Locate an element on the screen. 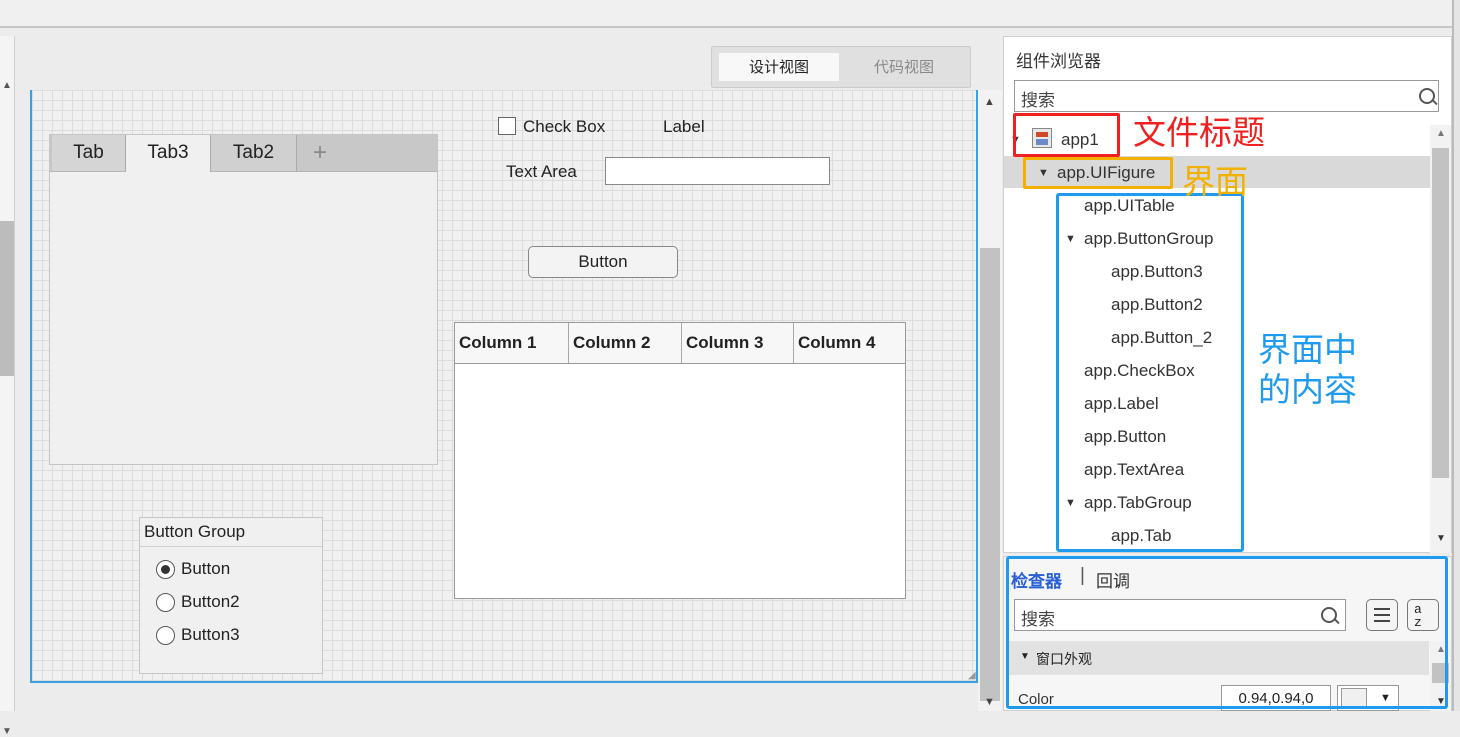 The width and height of the screenshot is (1460, 737). window-right-edge is located at coordinates (1456, 355).